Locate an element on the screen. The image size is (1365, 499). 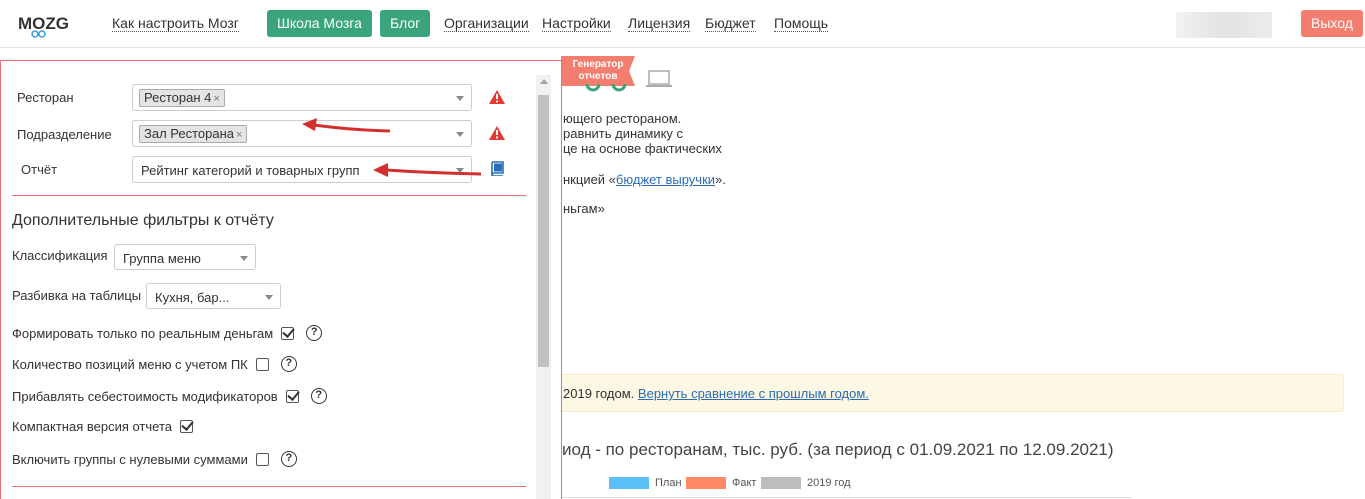
option-compact-checkbox is located at coordinates (186, 426).